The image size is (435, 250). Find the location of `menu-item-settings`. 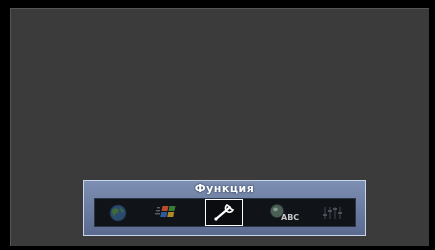

menu-item-settings is located at coordinates (224, 212).